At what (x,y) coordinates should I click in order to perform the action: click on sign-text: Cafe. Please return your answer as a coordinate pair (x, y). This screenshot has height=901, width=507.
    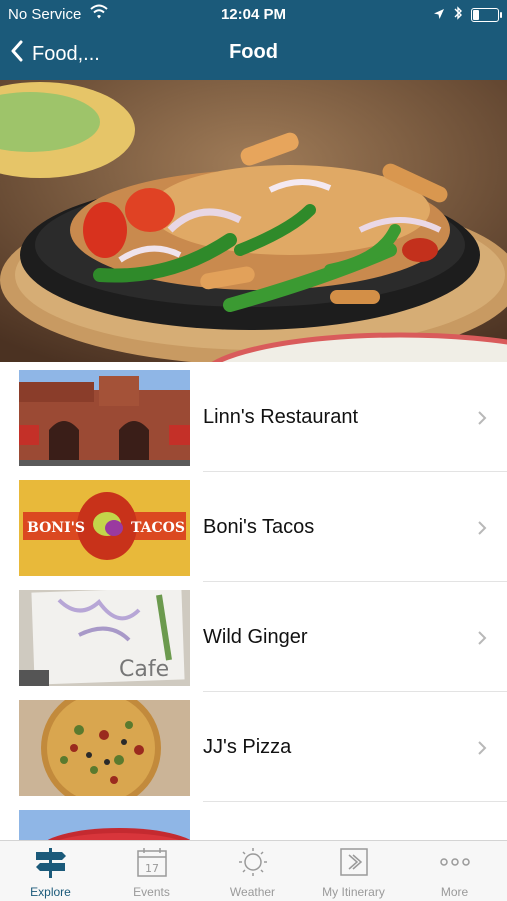
    Looking at the image, I should click on (144, 669).